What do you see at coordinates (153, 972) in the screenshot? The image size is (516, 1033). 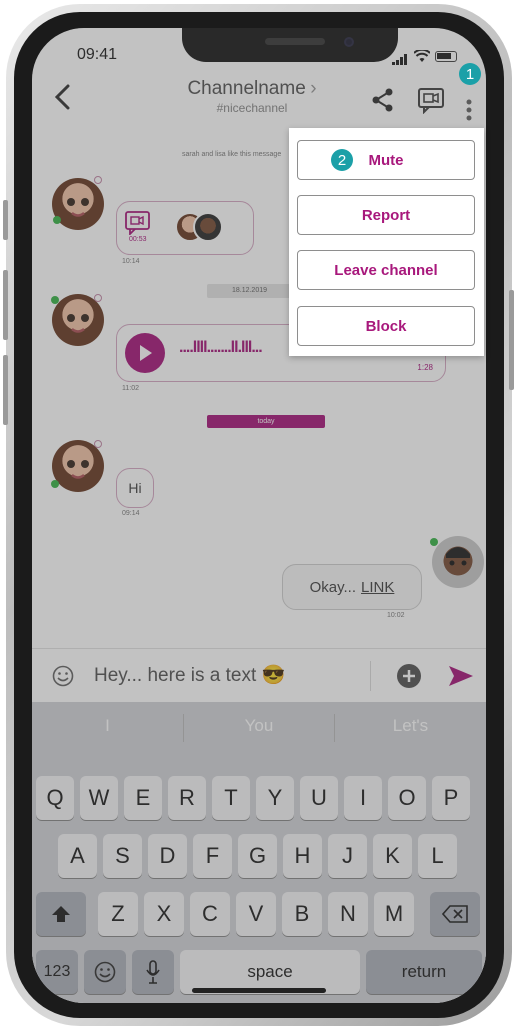 I see `dictation-key` at bounding box center [153, 972].